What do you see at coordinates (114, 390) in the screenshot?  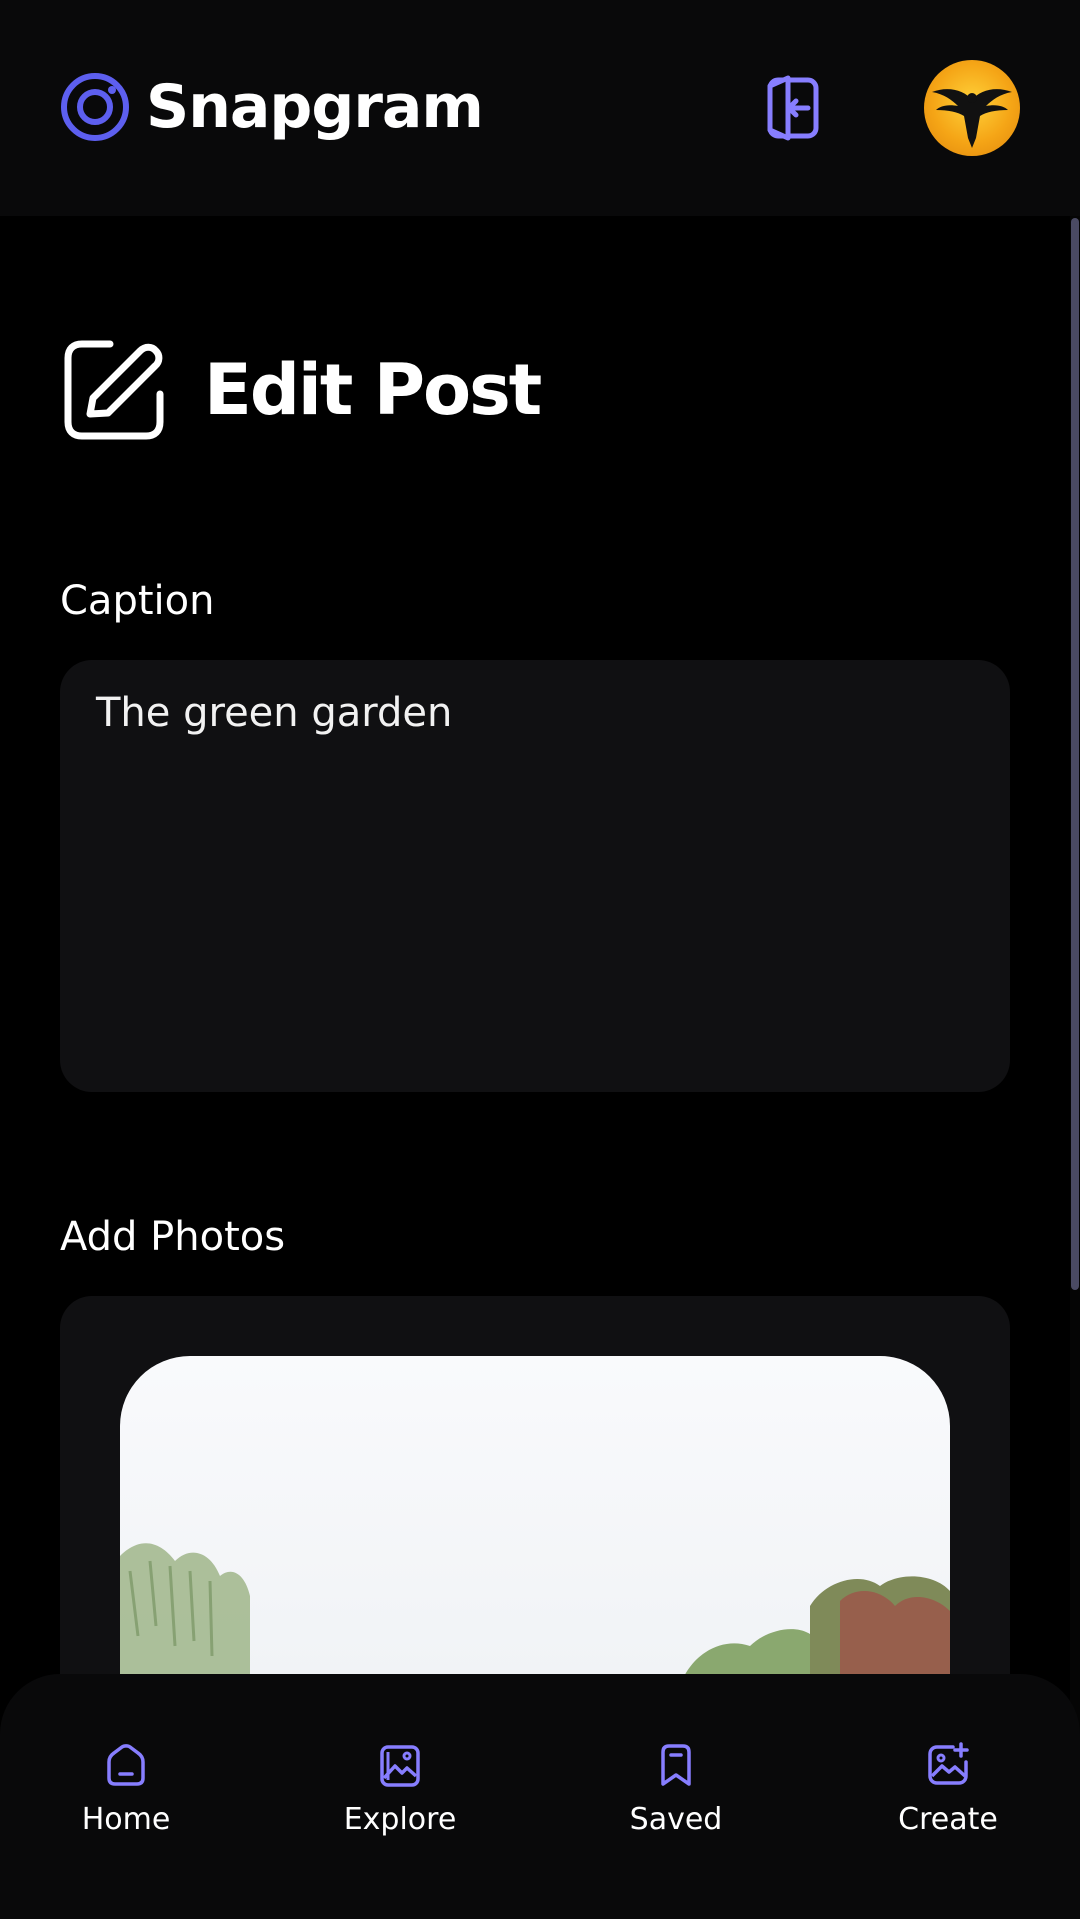 I see `edit-icon` at bounding box center [114, 390].